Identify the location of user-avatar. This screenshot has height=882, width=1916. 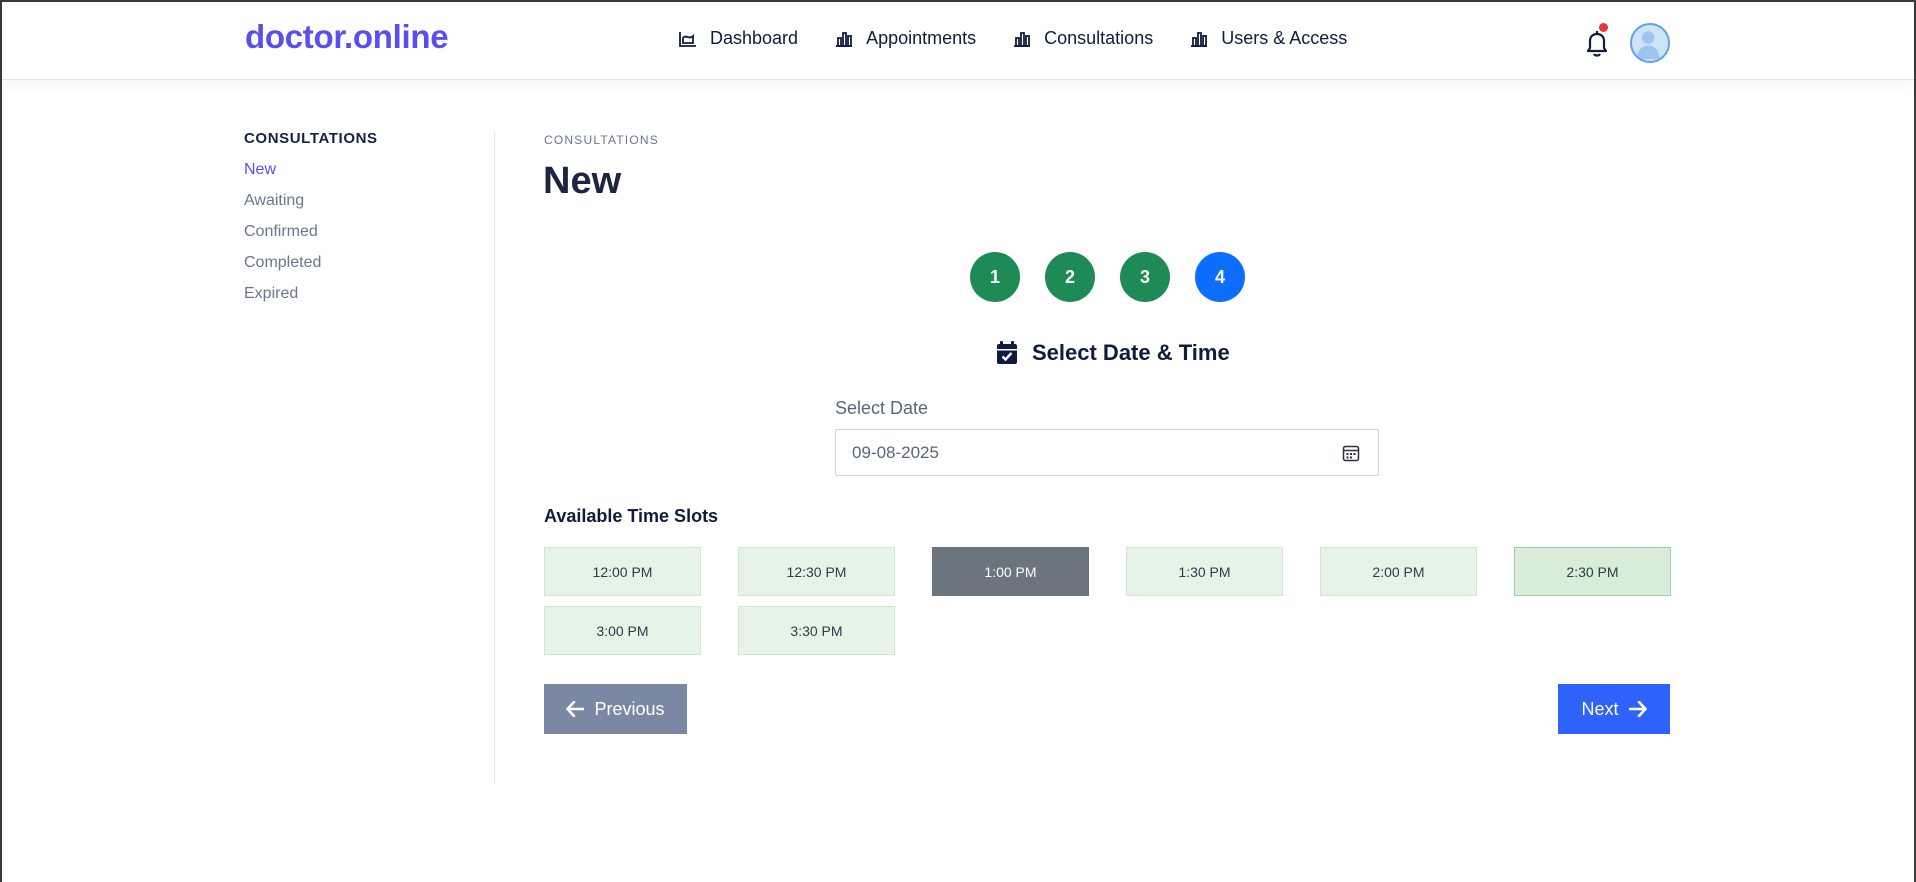
(1650, 43).